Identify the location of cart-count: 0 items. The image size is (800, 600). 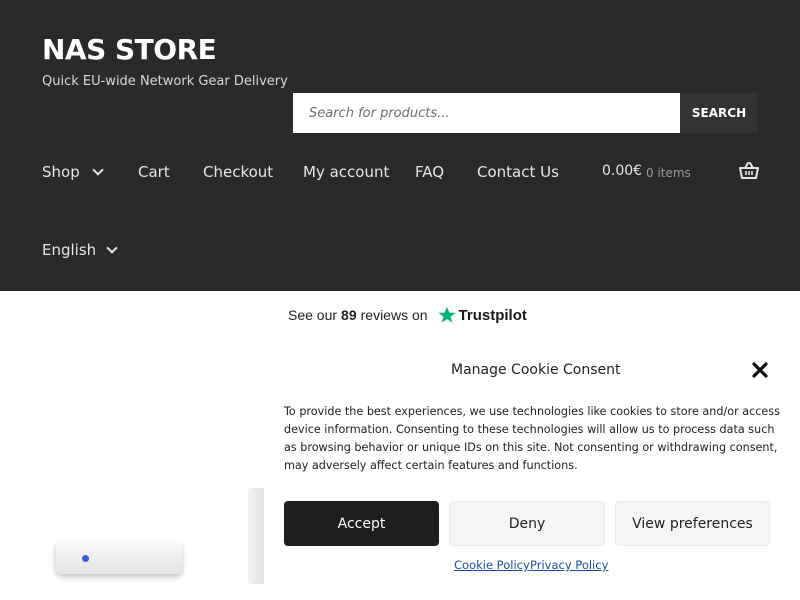
(668, 173).